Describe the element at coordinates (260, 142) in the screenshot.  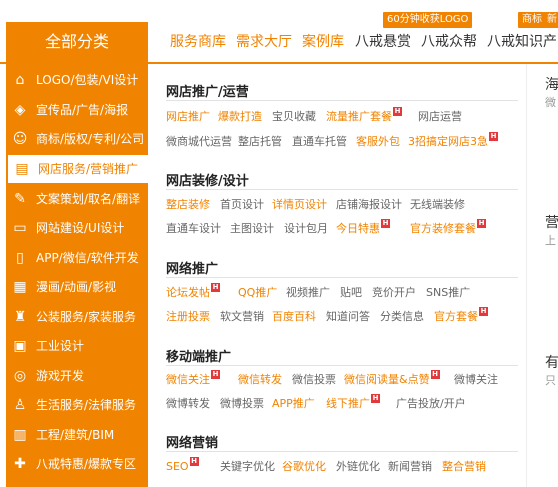
I see `link-full-store-hosting: 整店托管` at that location.